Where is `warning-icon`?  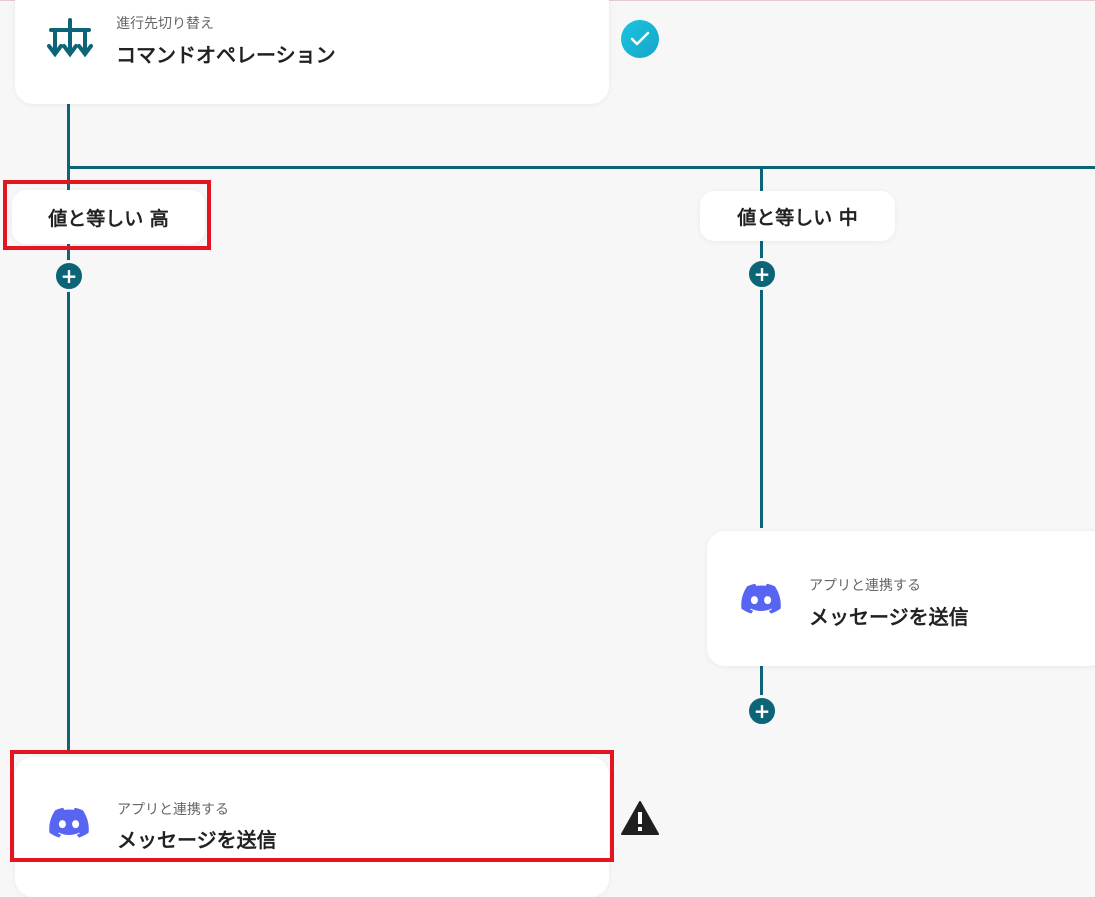
warning-icon is located at coordinates (640, 820).